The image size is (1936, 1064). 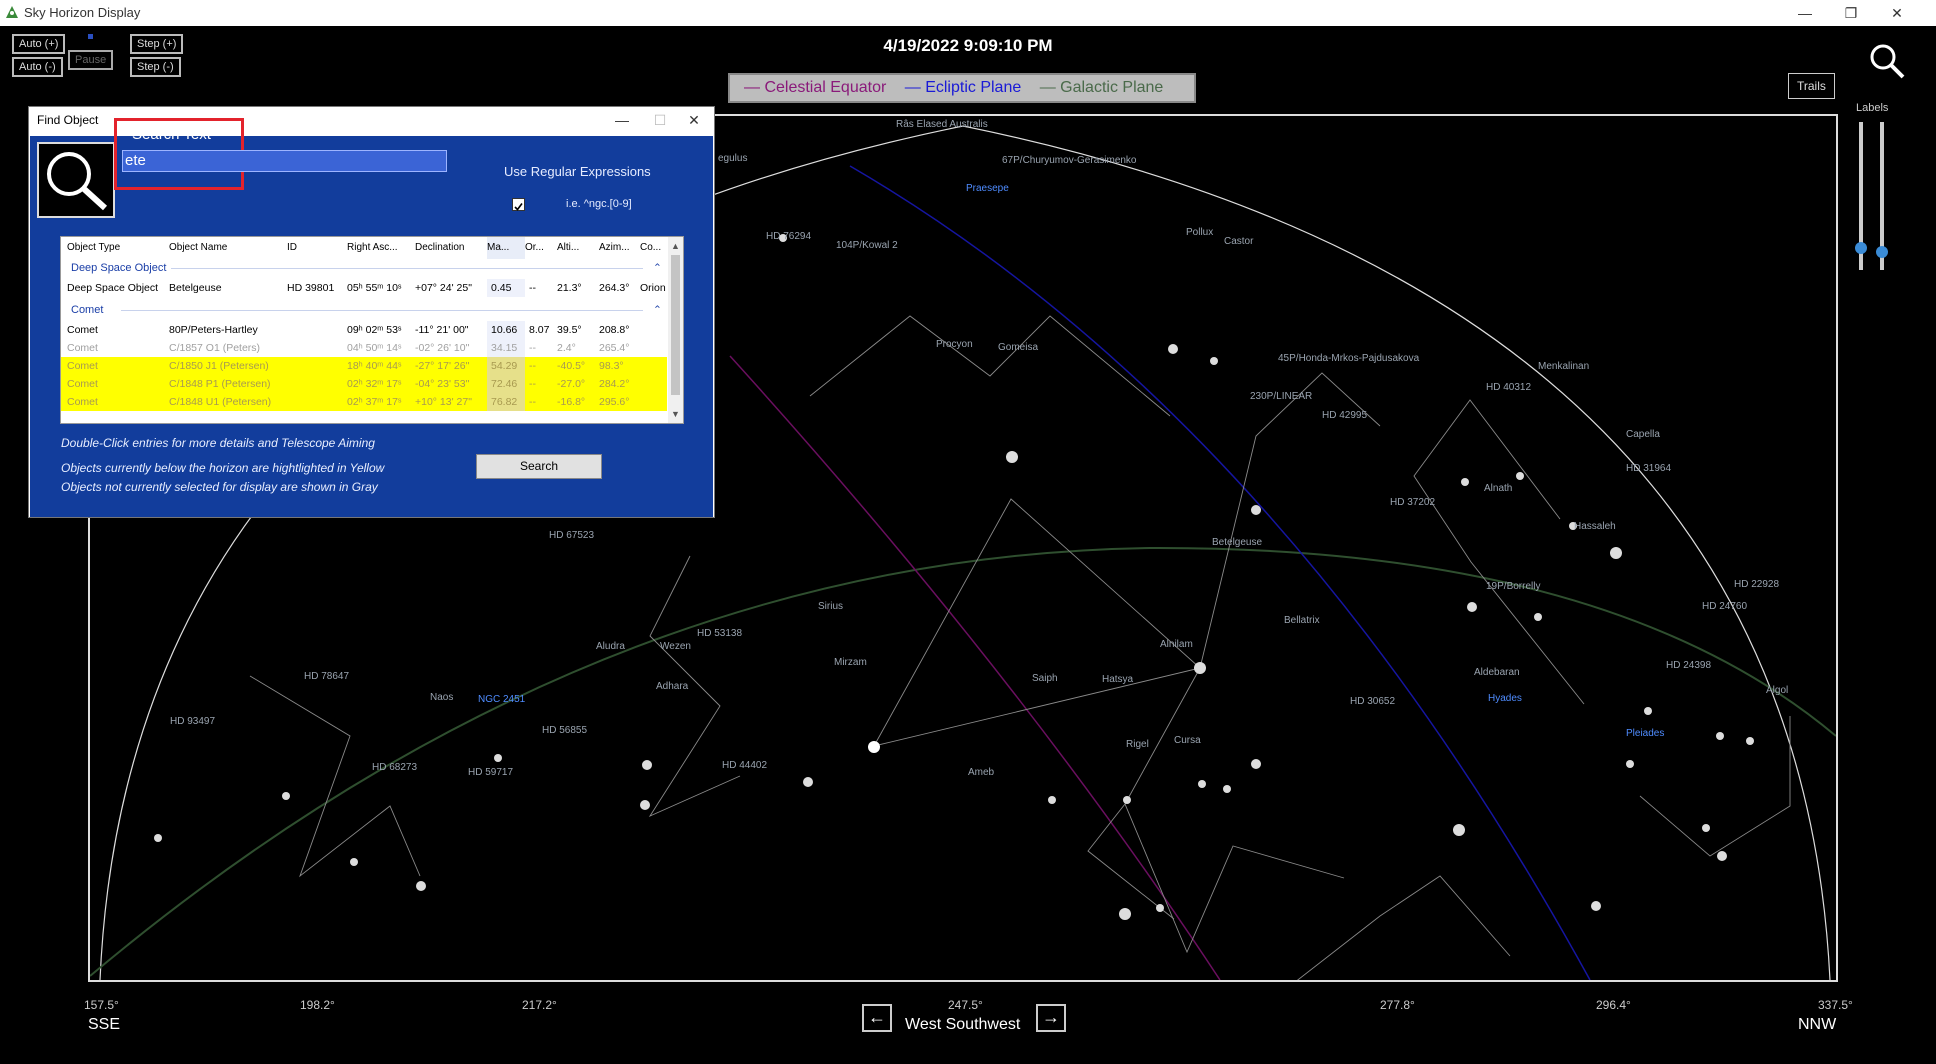 What do you see at coordinates (1302, 620) in the screenshot?
I see `svg-text: Bellatrix` at bounding box center [1302, 620].